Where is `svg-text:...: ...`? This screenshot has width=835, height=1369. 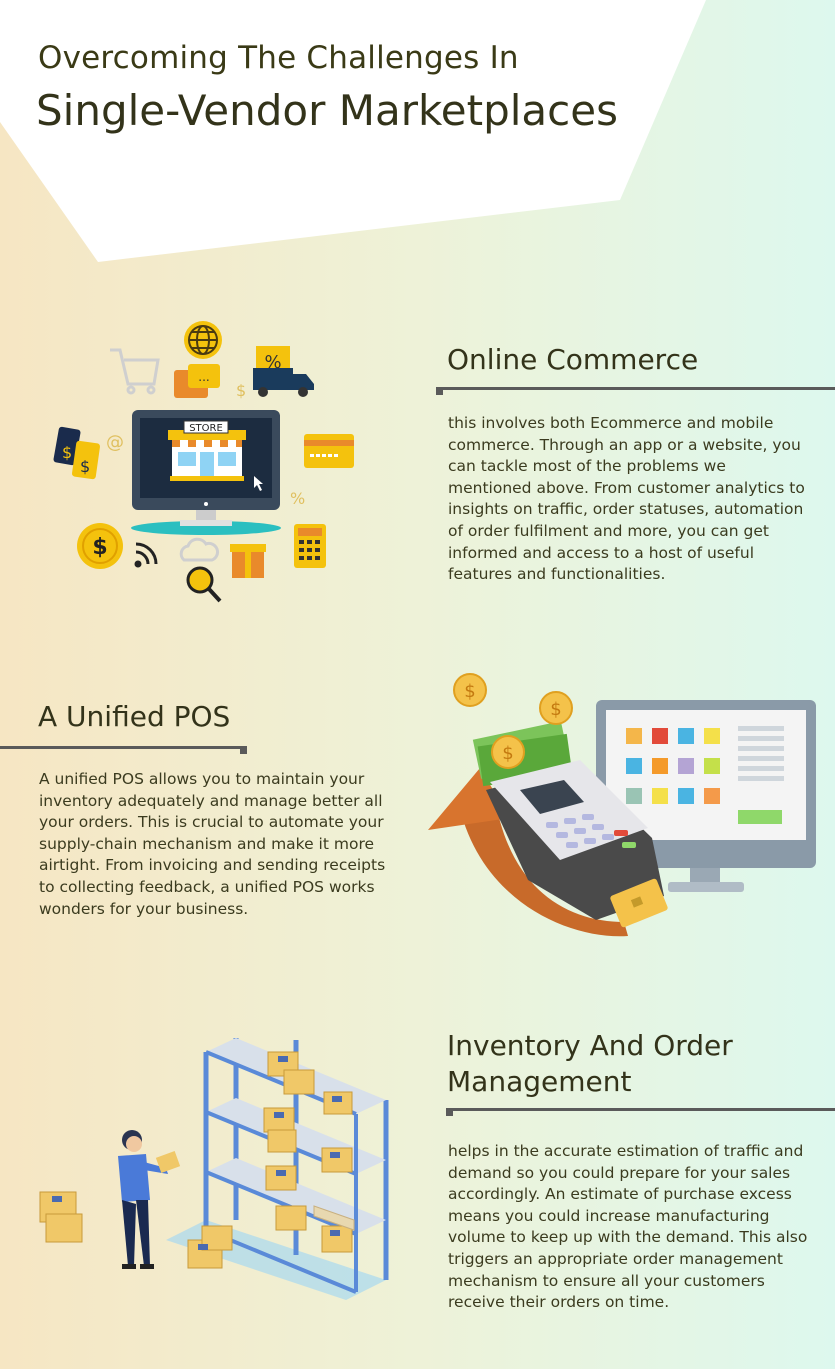
svg-text:...: ... is located at coordinates (203, 377).